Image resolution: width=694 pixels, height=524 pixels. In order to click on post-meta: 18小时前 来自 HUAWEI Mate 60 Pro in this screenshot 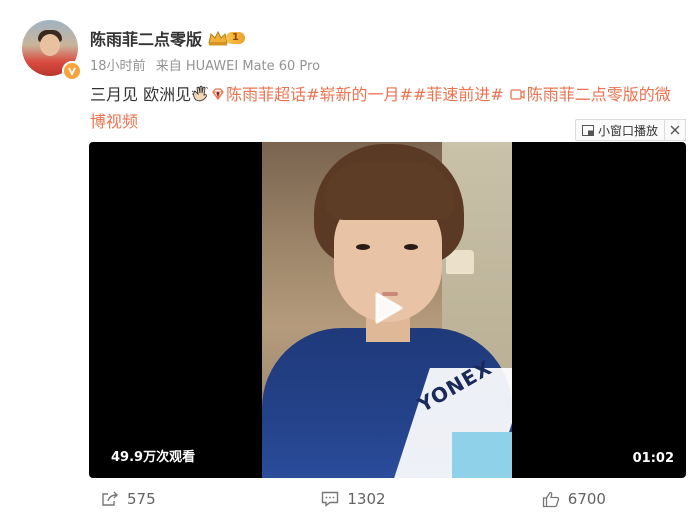, I will do `click(205, 64)`.